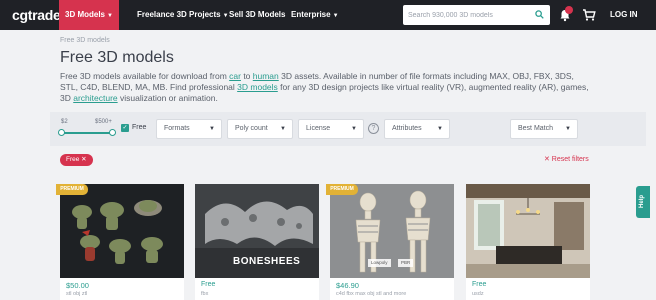 This screenshot has width=656, height=300. What do you see at coordinates (257, 242) in the screenshot?
I see `product-card: BONESHEES Free fbx` at bounding box center [257, 242].